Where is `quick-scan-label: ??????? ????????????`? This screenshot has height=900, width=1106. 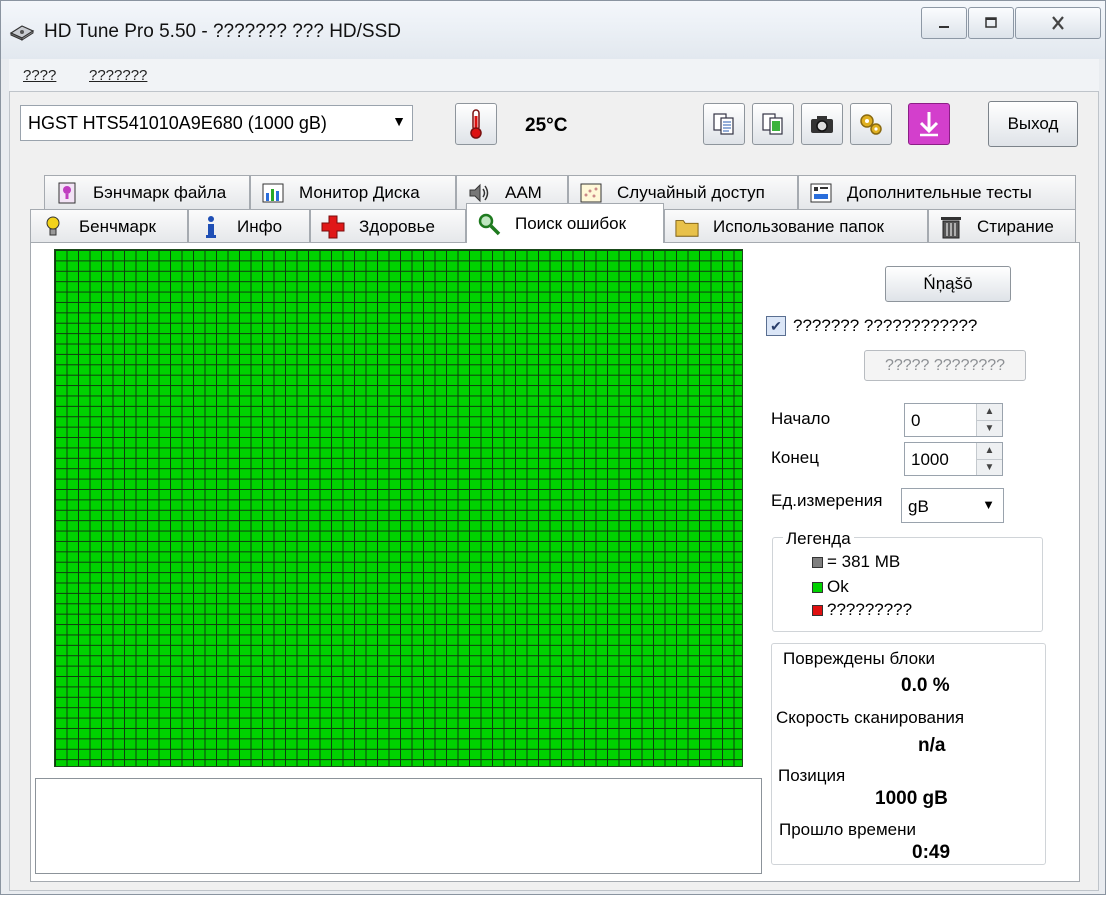
quick-scan-label: ??????? ???????????? is located at coordinates (885, 325).